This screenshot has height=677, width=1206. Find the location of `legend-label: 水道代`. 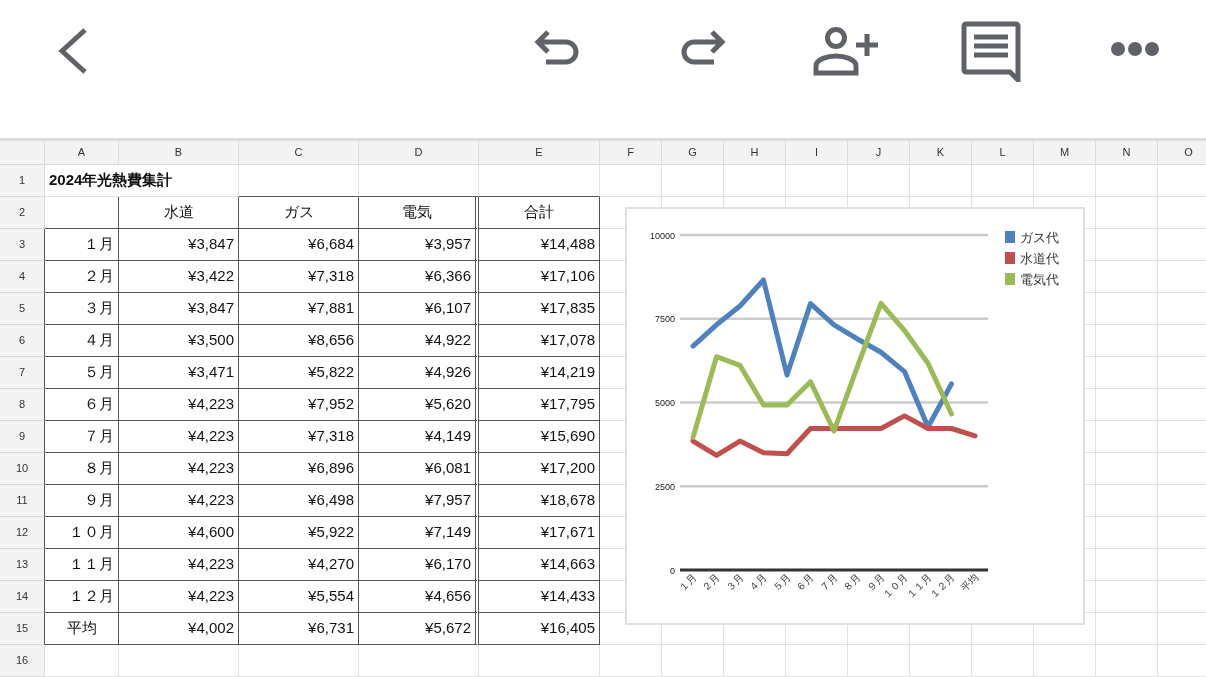

legend-label: 水道代 is located at coordinates (1039, 259).